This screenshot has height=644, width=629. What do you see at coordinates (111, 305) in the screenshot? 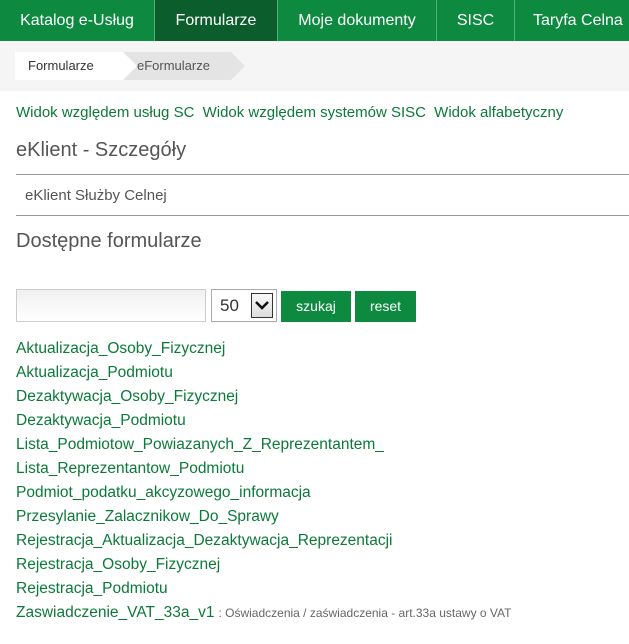
I see `search-input` at bounding box center [111, 305].